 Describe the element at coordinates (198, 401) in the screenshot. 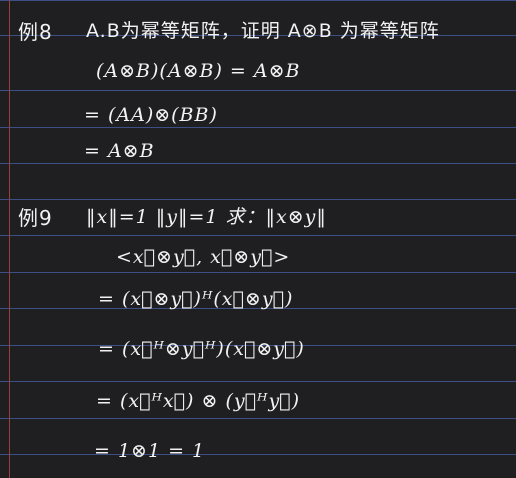

I see `example9-step-4: = (x⃗ᴴx⃗) ⊗ (y⃗ᴴy⃗)` at that location.